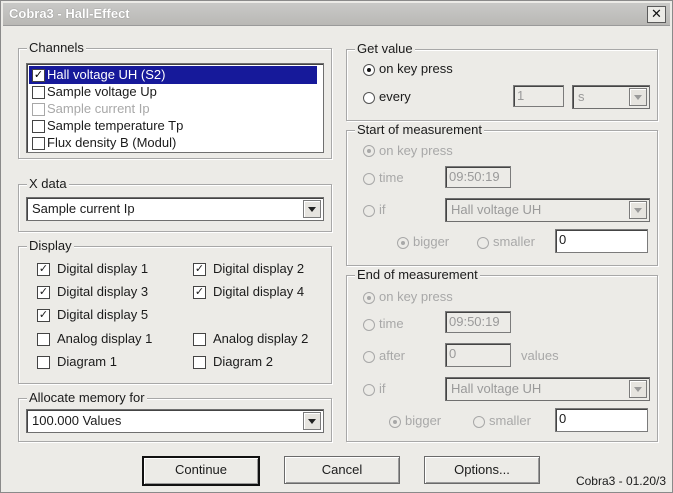 This screenshot has height=493, width=673. I want to click on start-if-radio, so click(369, 211).